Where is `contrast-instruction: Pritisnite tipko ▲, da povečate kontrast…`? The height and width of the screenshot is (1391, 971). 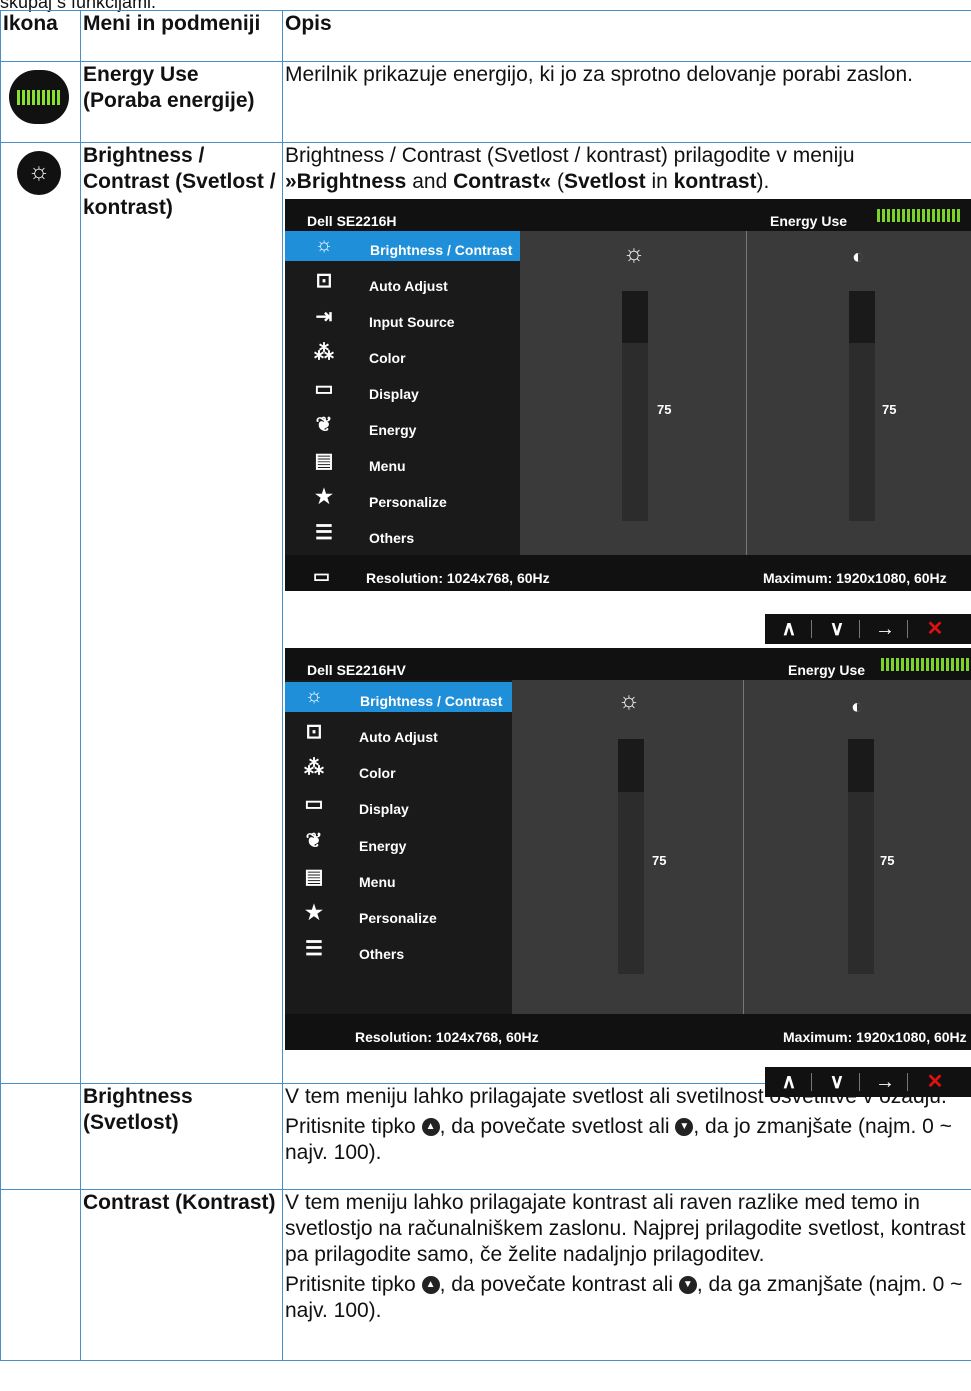 contrast-instruction: Pritisnite tipko ▲, da povečate kontrast… is located at coordinates (624, 1297).